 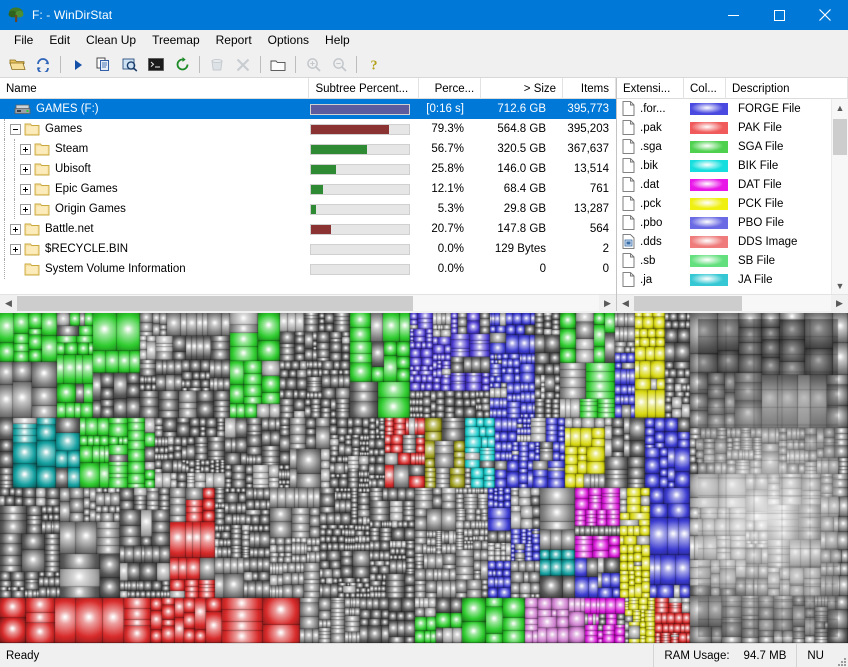 I want to click on command-prompt-icon, so click(x=156, y=65).